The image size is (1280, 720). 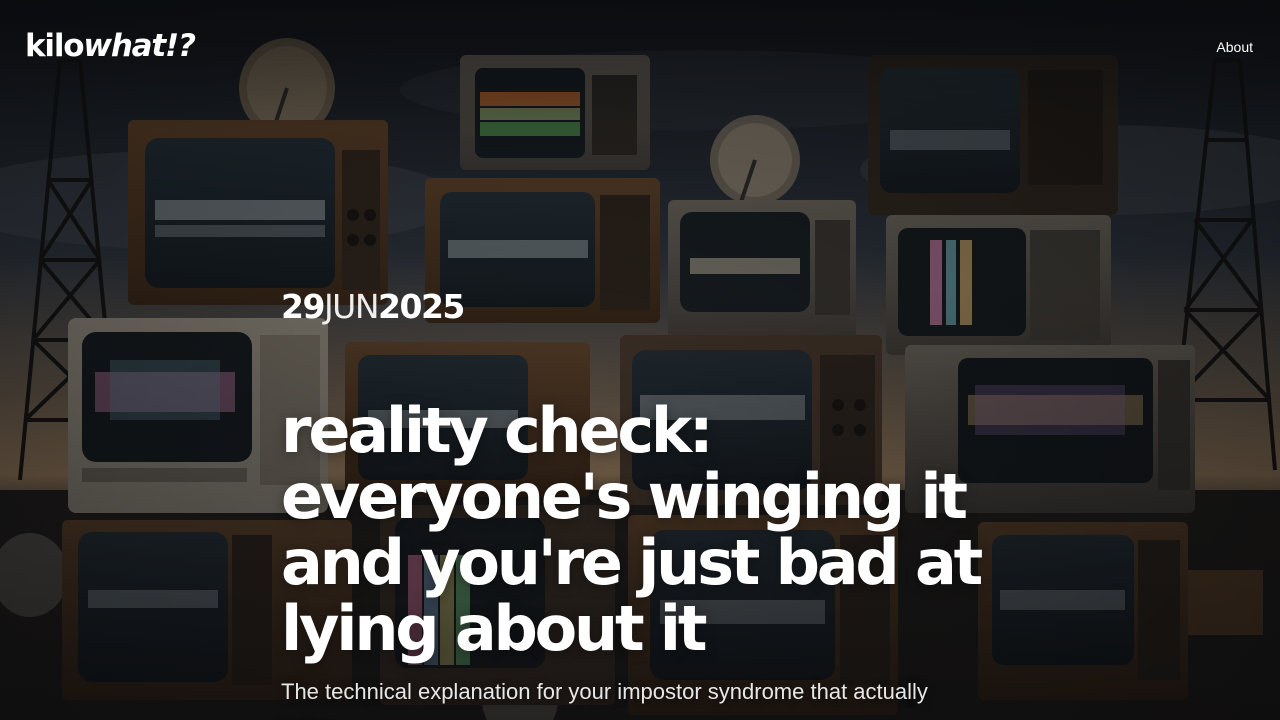 I want to click on post-date-month: JUN, so click(x=351, y=306).